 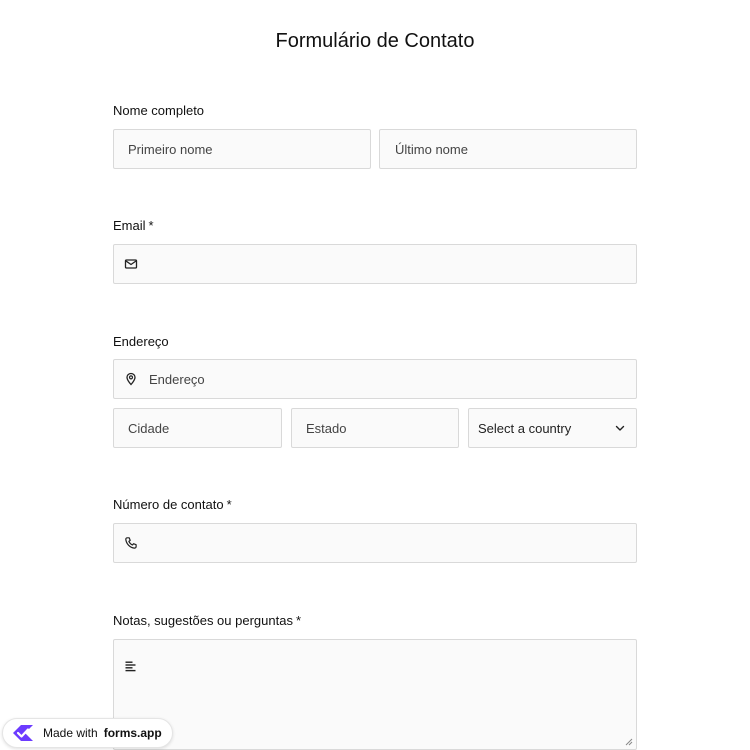 I want to click on email-label: Email *, so click(x=133, y=225).